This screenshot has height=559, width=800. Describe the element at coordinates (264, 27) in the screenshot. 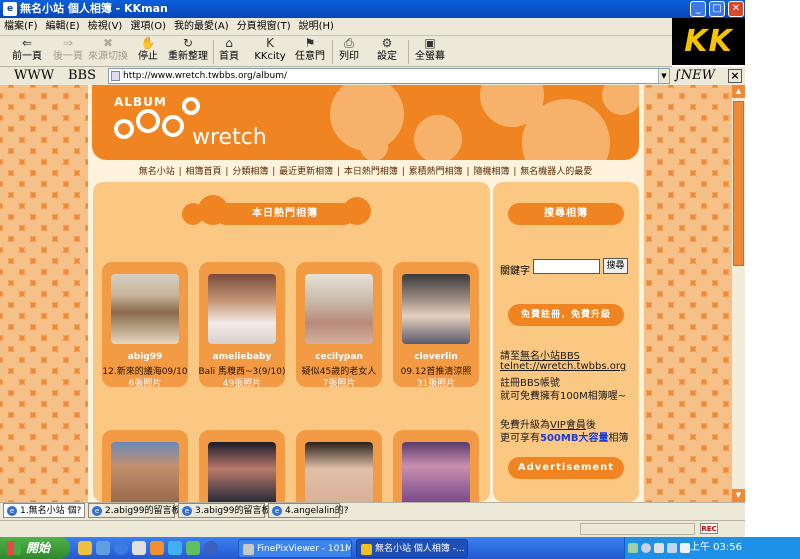

I see `menu-tabs: 分頁視窗(T)` at that location.